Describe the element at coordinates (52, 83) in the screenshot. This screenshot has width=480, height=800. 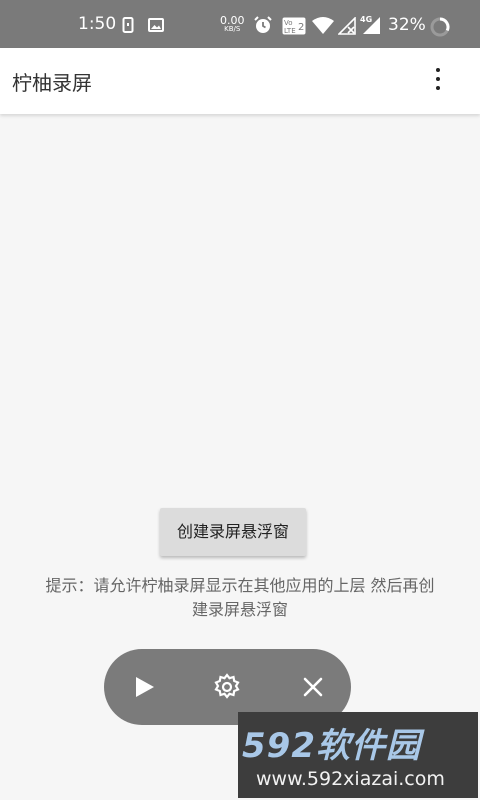
I see `app-title: 柠柚录屏` at that location.